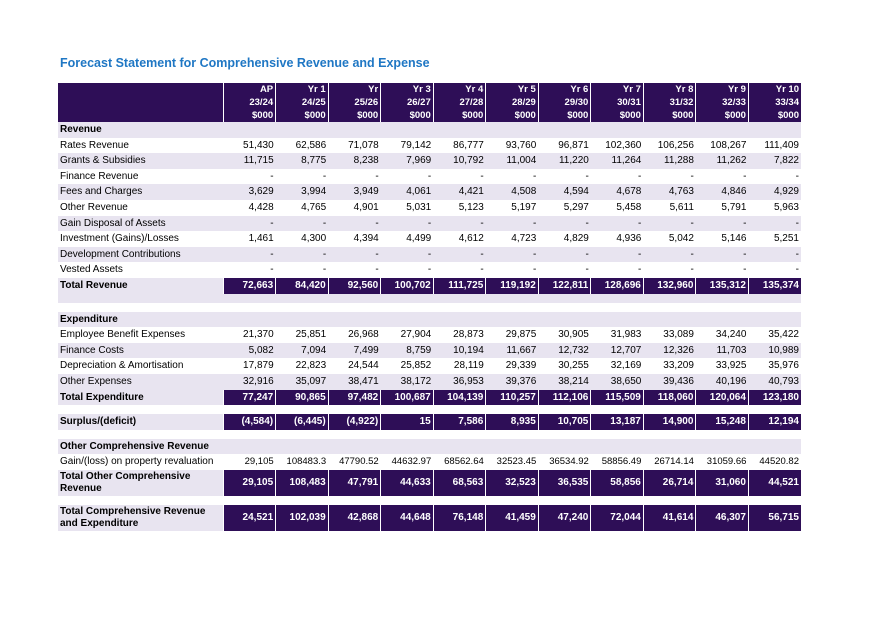 This screenshot has height=618, width=874. What do you see at coordinates (407, 350) in the screenshot?
I see `value-cell: 8,759` at bounding box center [407, 350].